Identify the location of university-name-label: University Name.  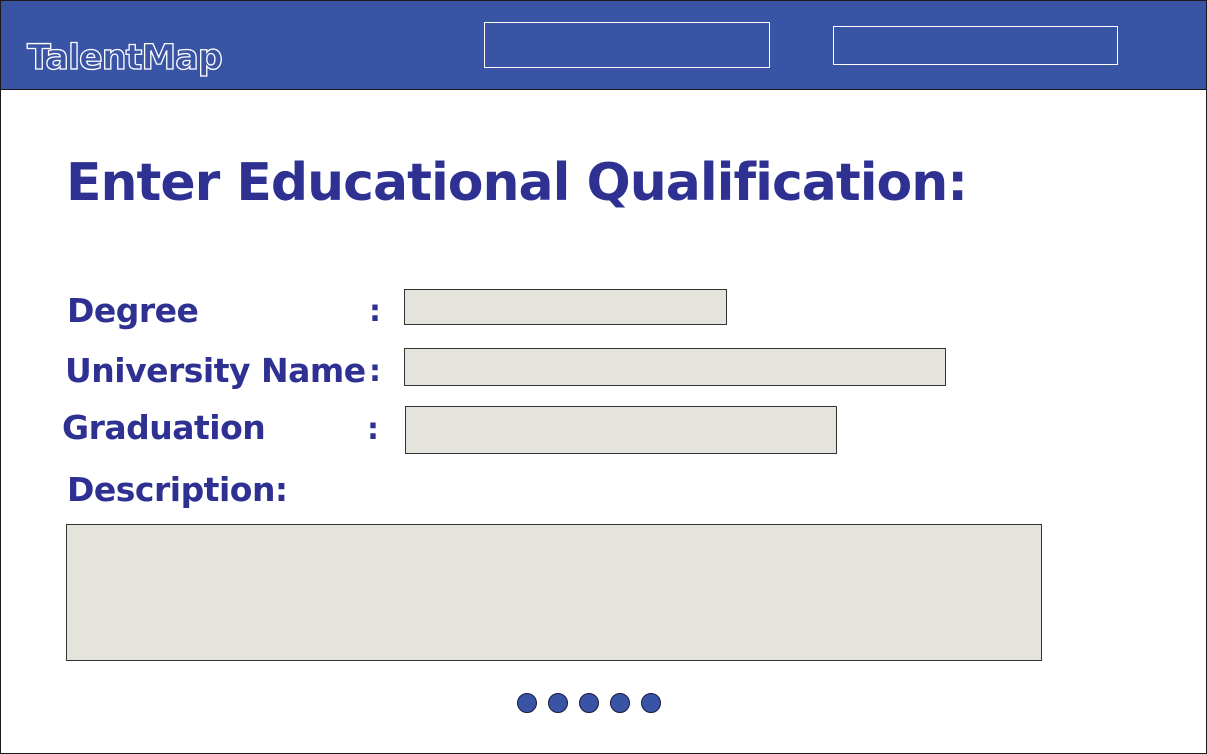
(215, 370).